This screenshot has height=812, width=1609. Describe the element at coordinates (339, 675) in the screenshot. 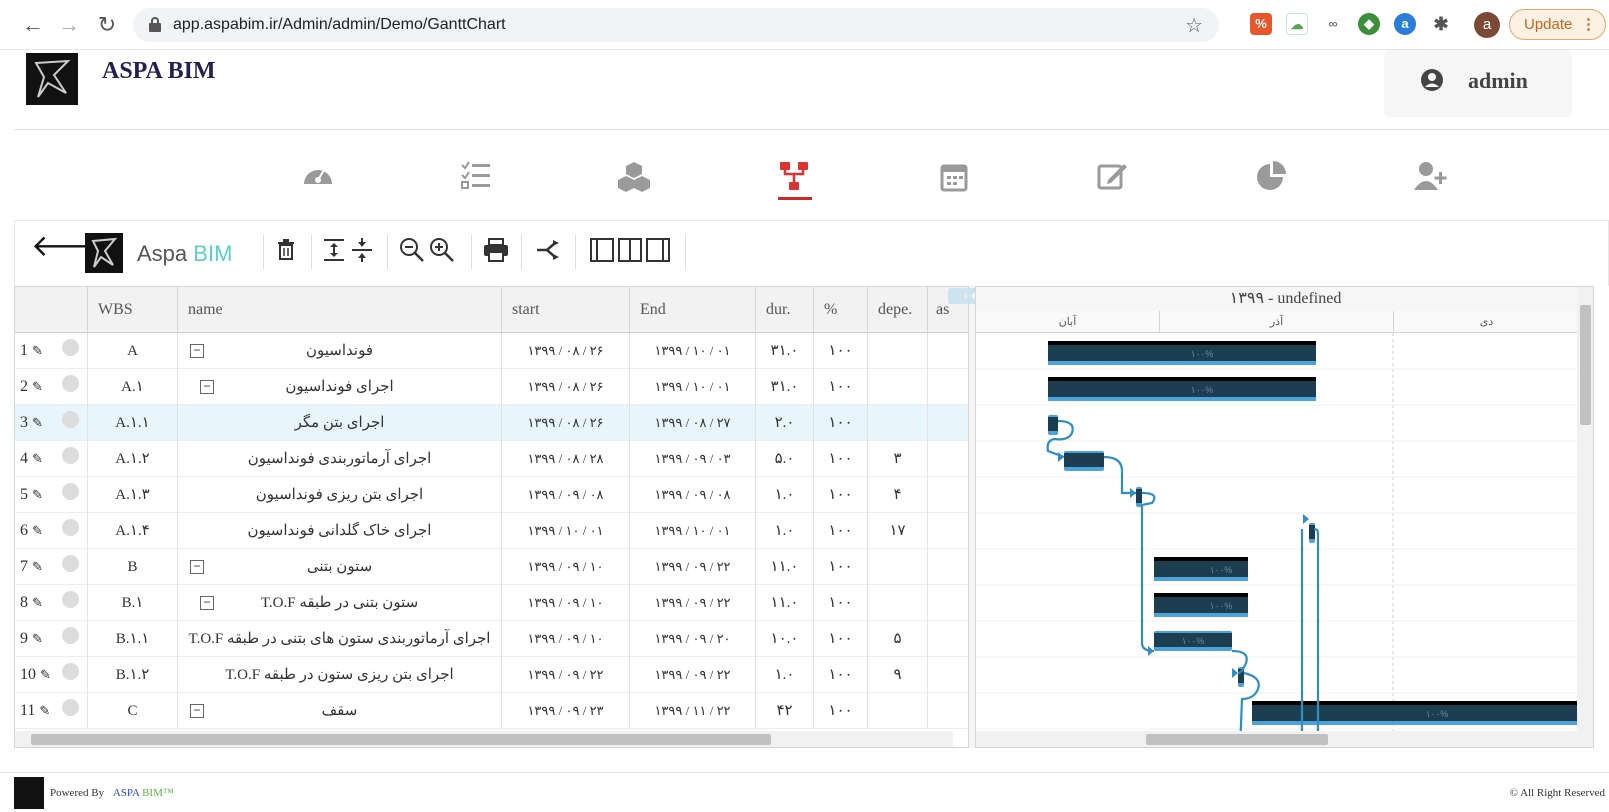

I see `name-cell: اجرای بتن ریزی ستون در طبقه T.O.F` at that location.